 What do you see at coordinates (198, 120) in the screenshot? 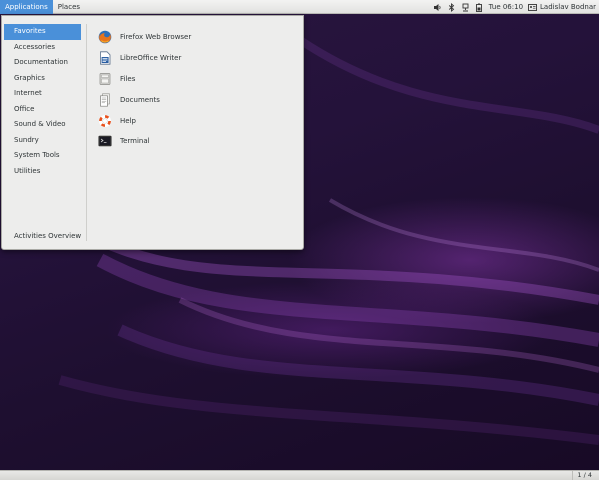
I see `app-help: Help` at bounding box center [198, 120].